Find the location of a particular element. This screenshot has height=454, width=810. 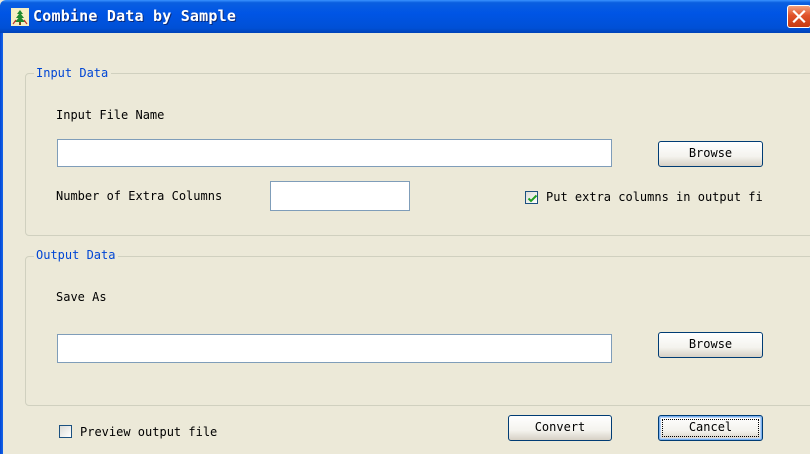

checkmark-icon is located at coordinates (532, 198).